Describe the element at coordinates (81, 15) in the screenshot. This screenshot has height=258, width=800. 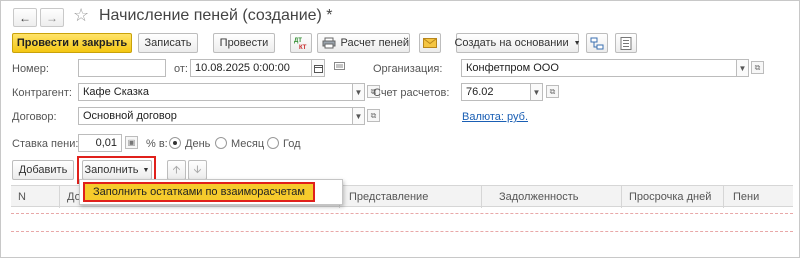
I see `star-icon: ☆` at that location.